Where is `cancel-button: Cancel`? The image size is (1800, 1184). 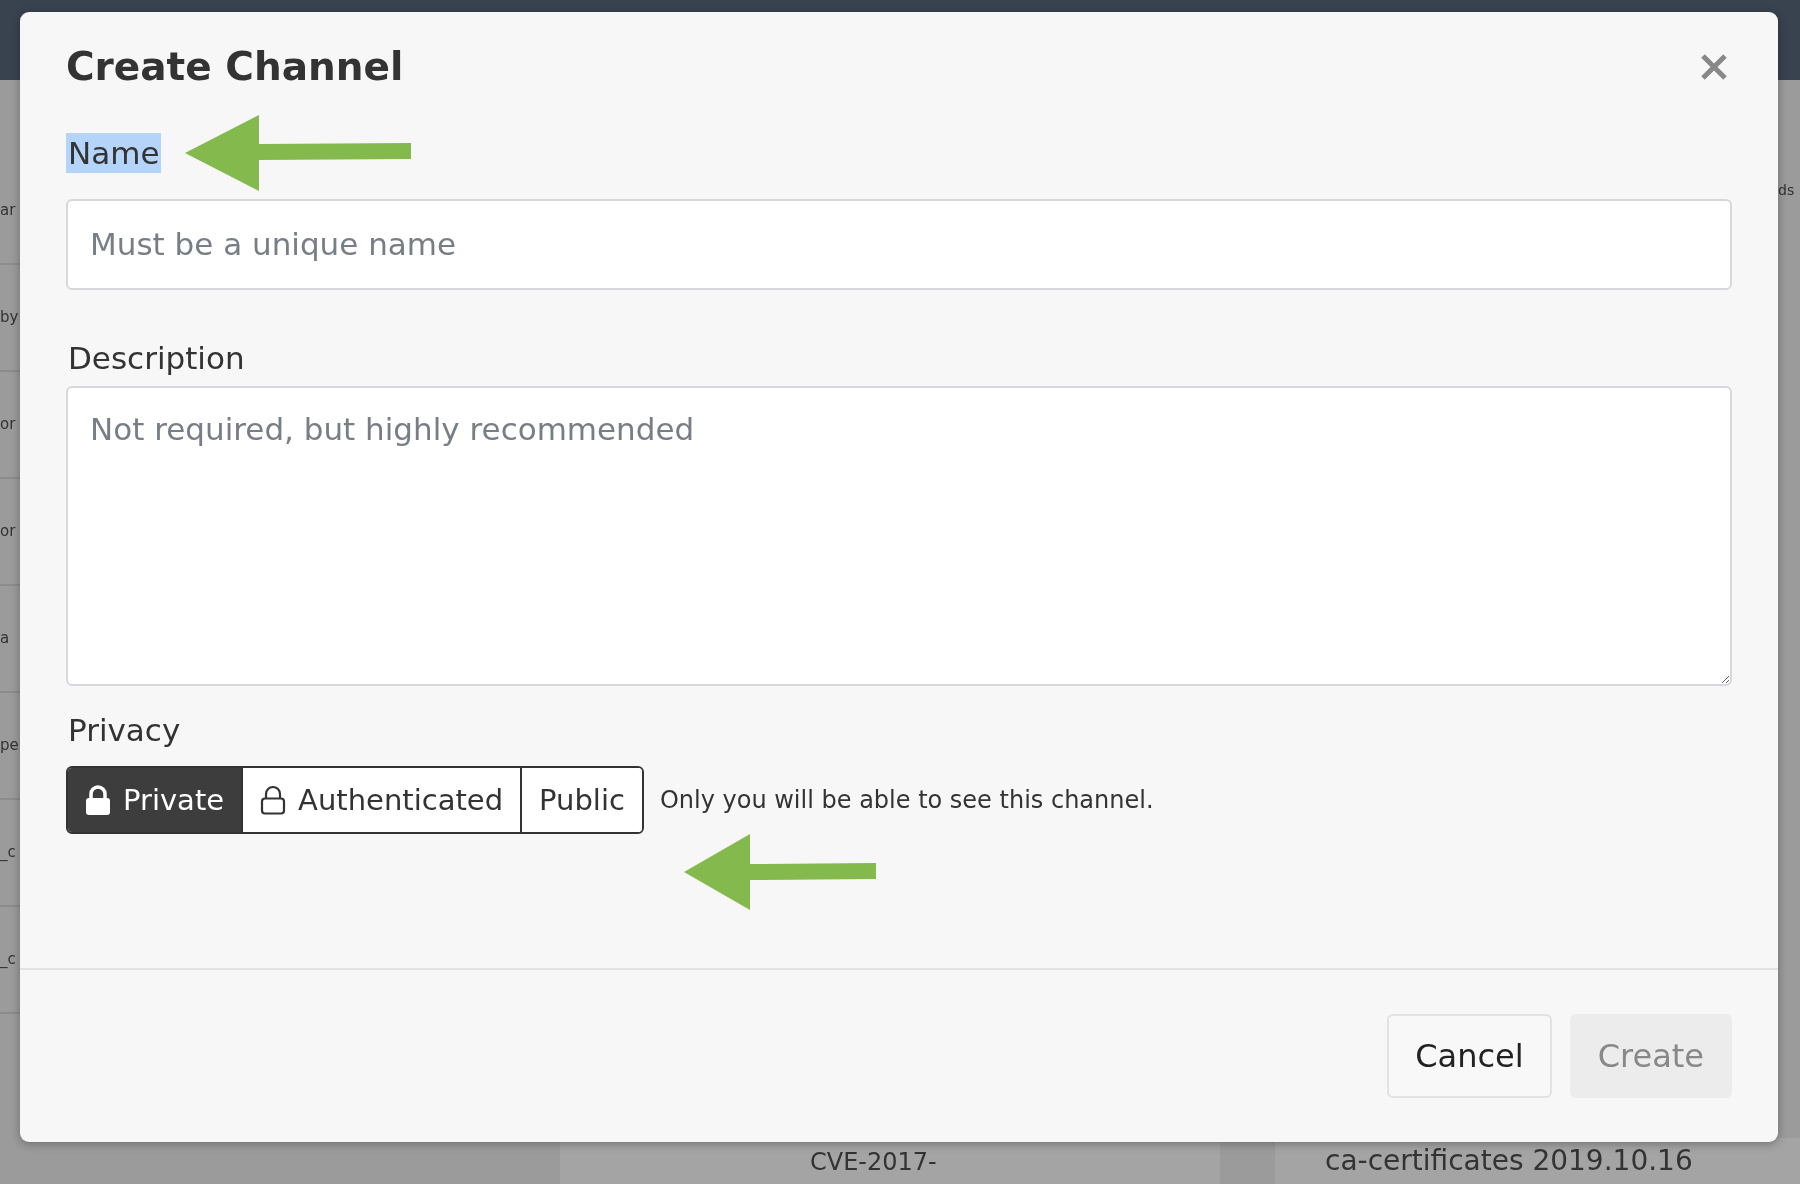 cancel-button: Cancel is located at coordinates (1469, 1056).